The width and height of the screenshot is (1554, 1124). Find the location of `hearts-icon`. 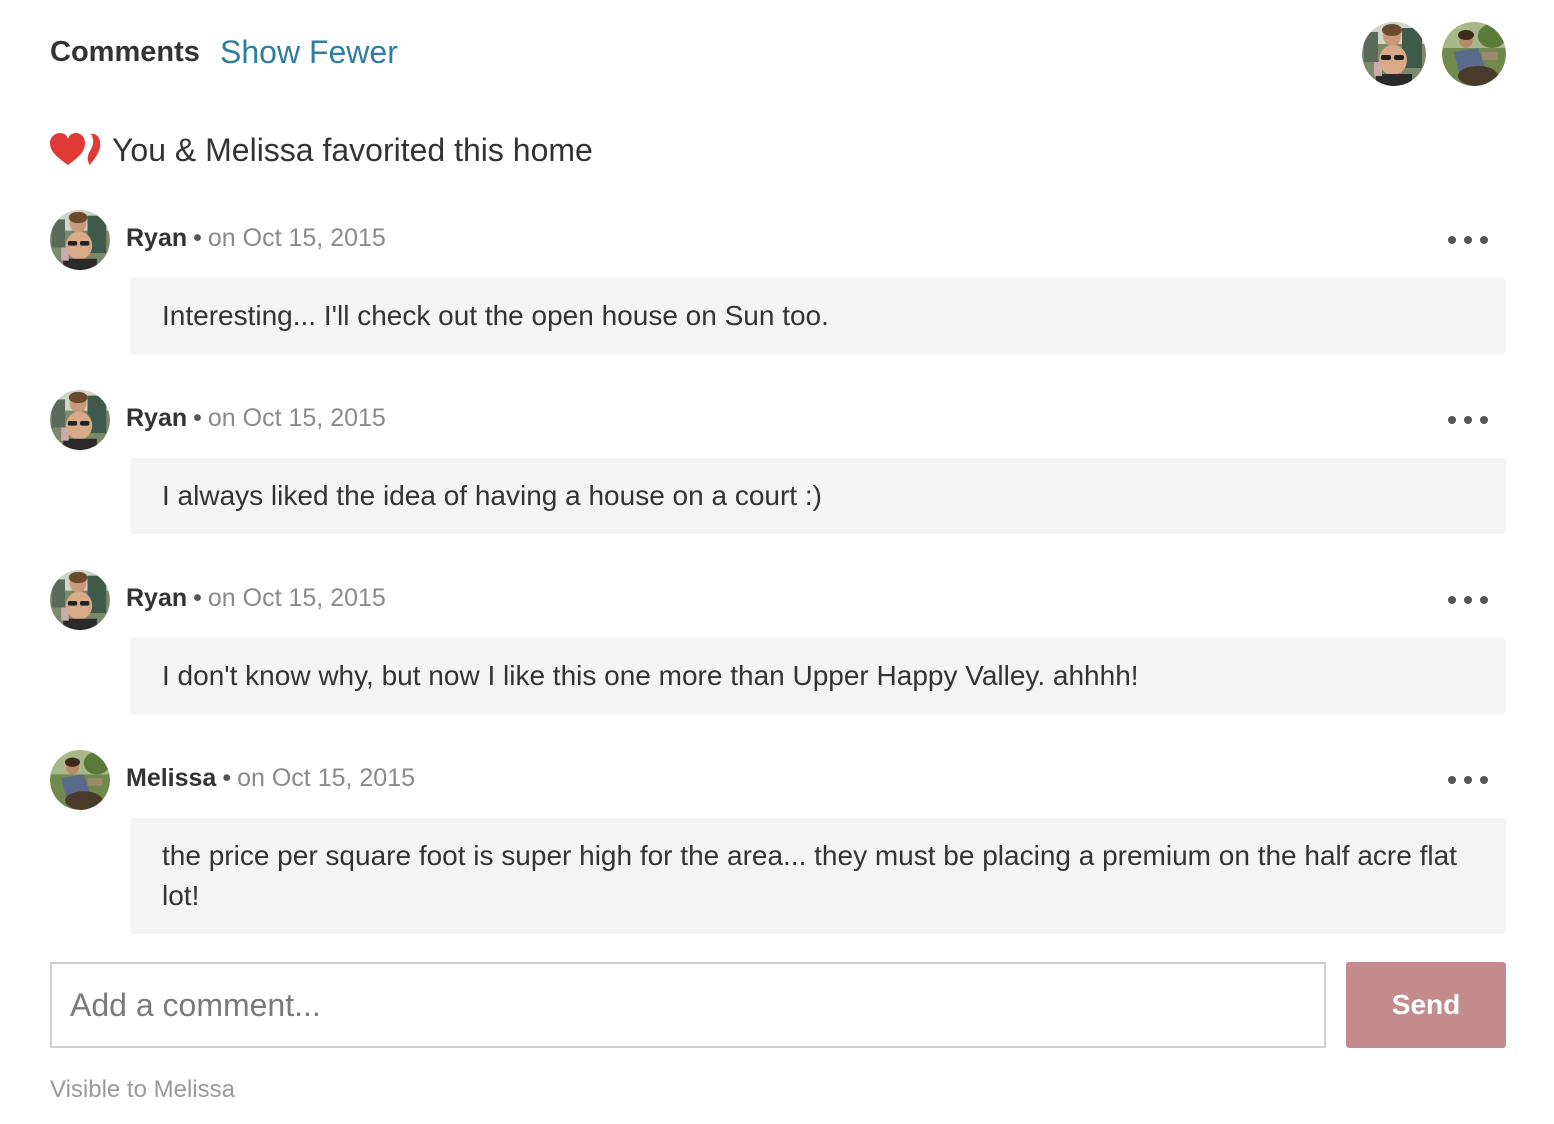

hearts-icon is located at coordinates (75, 149).